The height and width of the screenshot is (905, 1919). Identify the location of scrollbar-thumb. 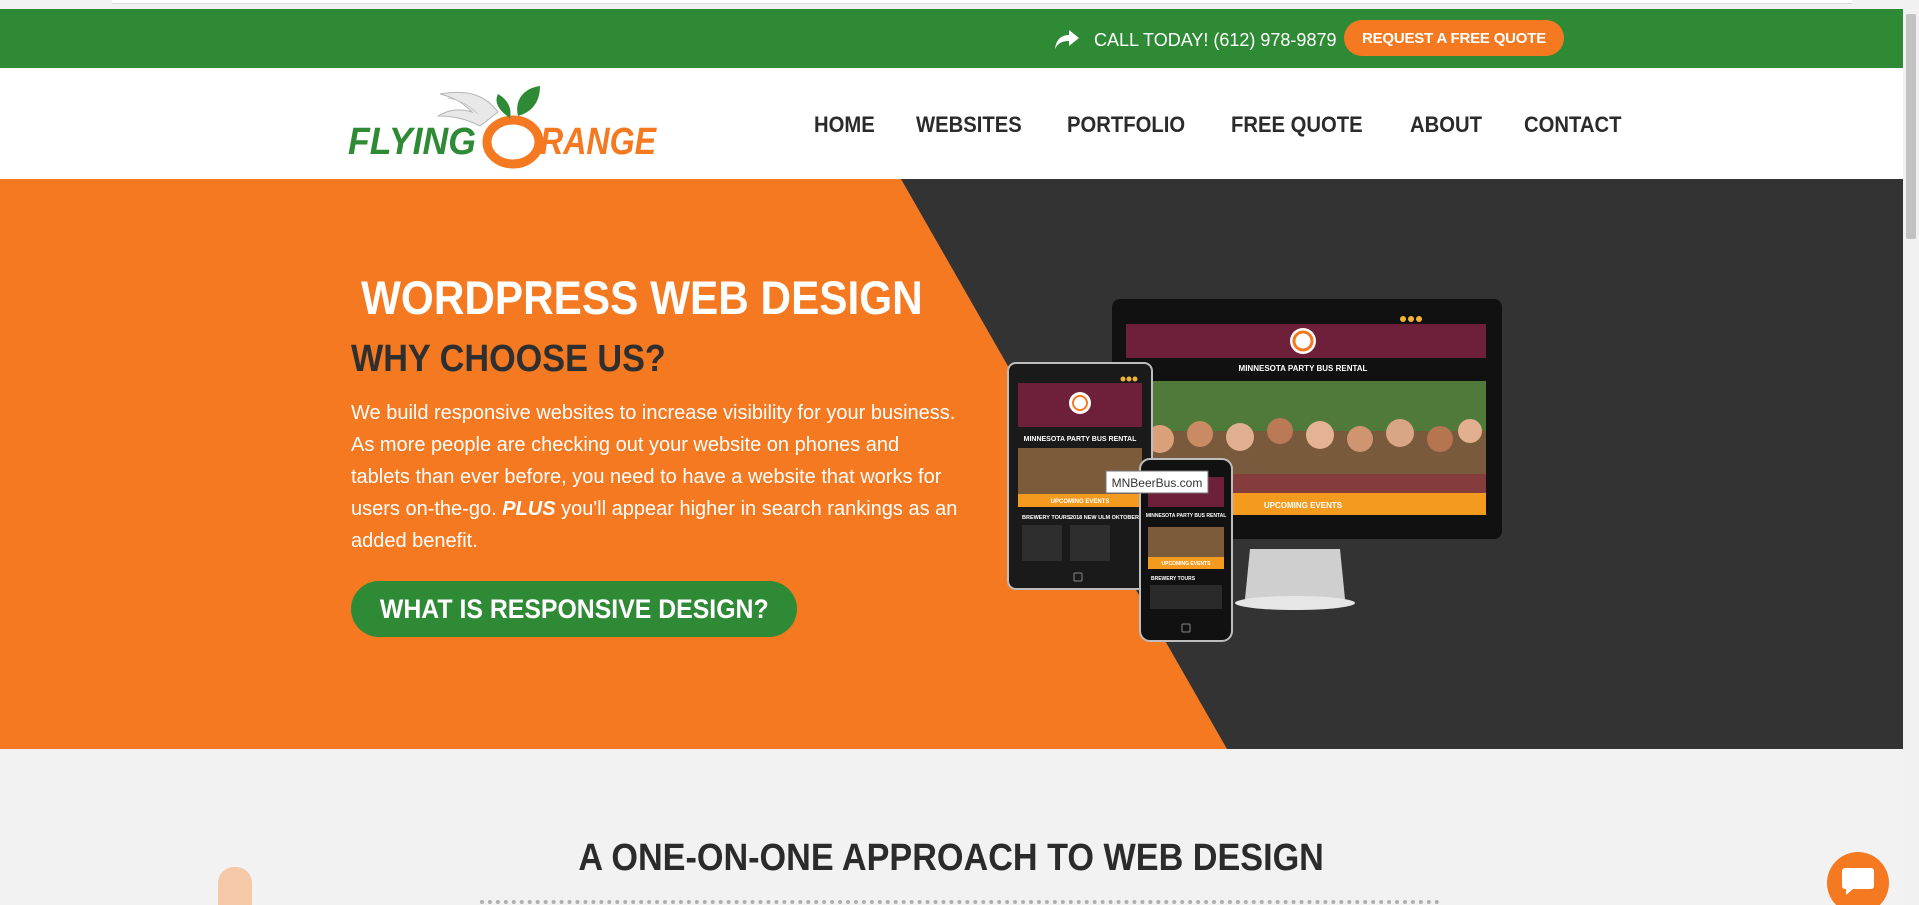
(1911, 126).